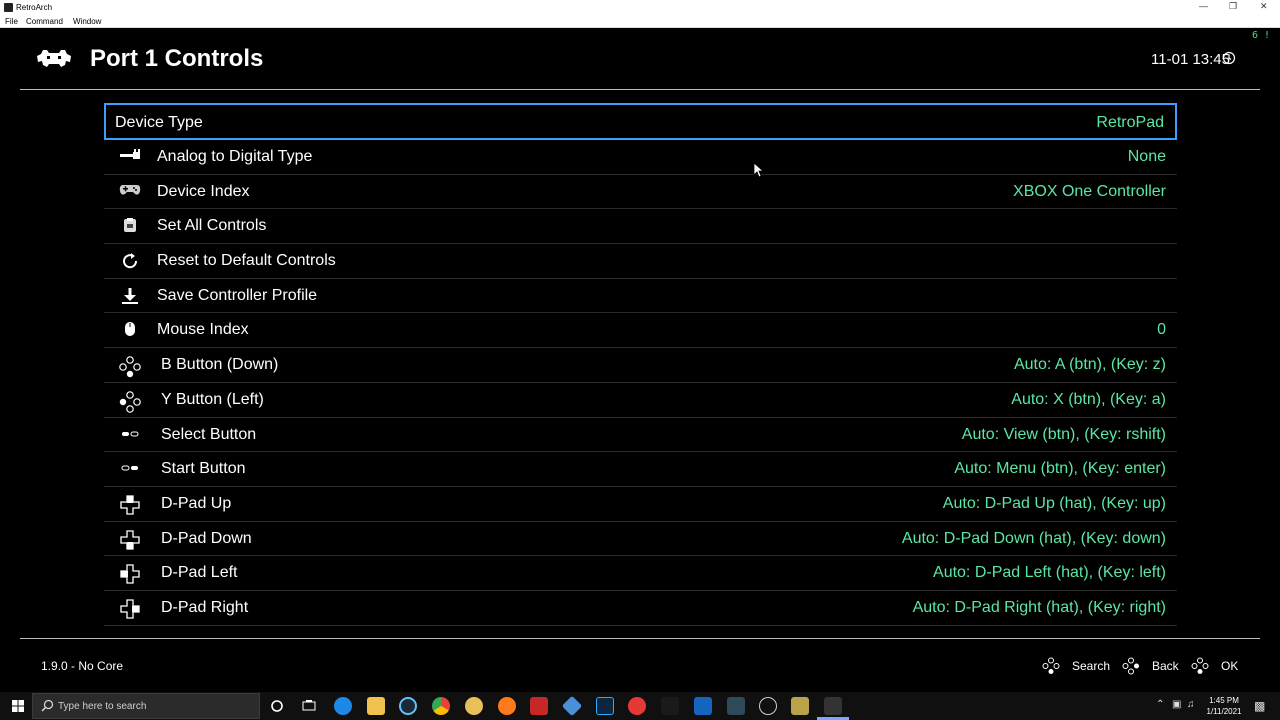  Describe the element at coordinates (212, 226) in the screenshot. I see `setting-label: Set All Controls` at that location.